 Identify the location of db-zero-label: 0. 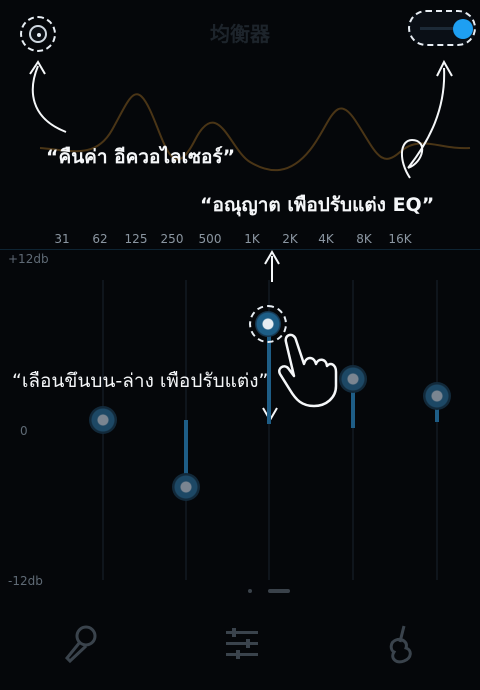
(24, 431).